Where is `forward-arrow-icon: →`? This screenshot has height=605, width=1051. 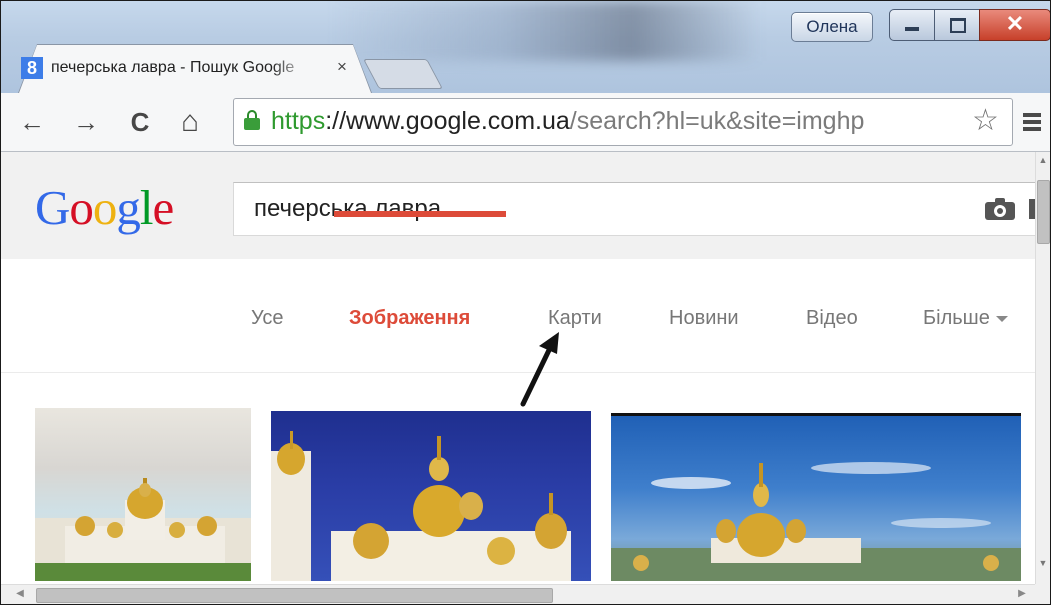
forward-arrow-icon: → is located at coordinates (86, 122).